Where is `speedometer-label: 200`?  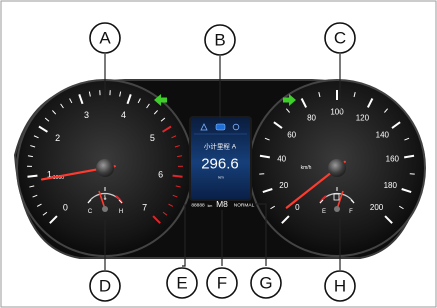 speedometer-label: 200 is located at coordinates (377, 207).